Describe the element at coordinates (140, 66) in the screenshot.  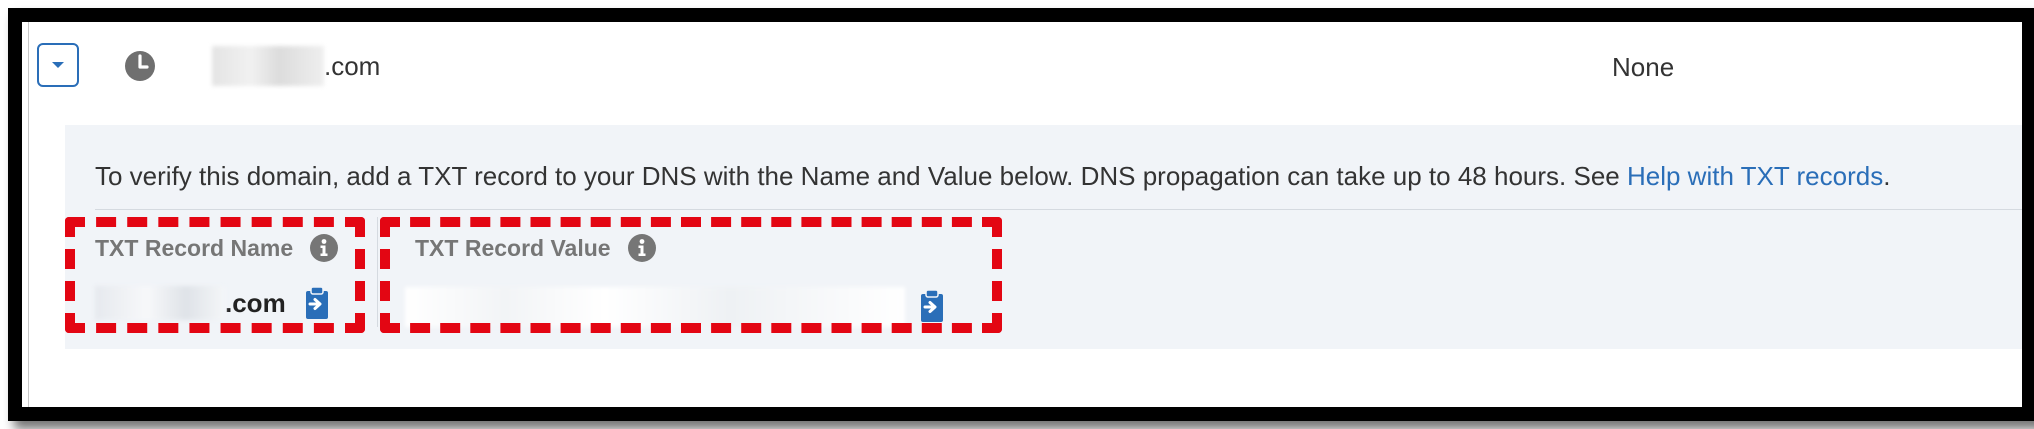
I see `clock-icon` at that location.